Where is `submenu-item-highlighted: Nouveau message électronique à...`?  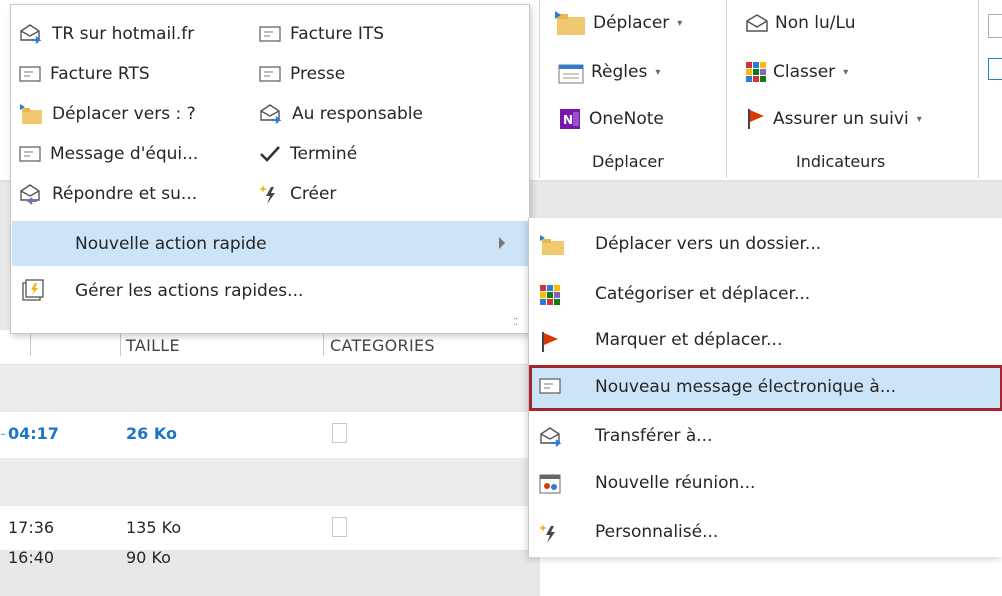
submenu-item-highlighted: Nouveau message électronique à... is located at coordinates (765, 388).